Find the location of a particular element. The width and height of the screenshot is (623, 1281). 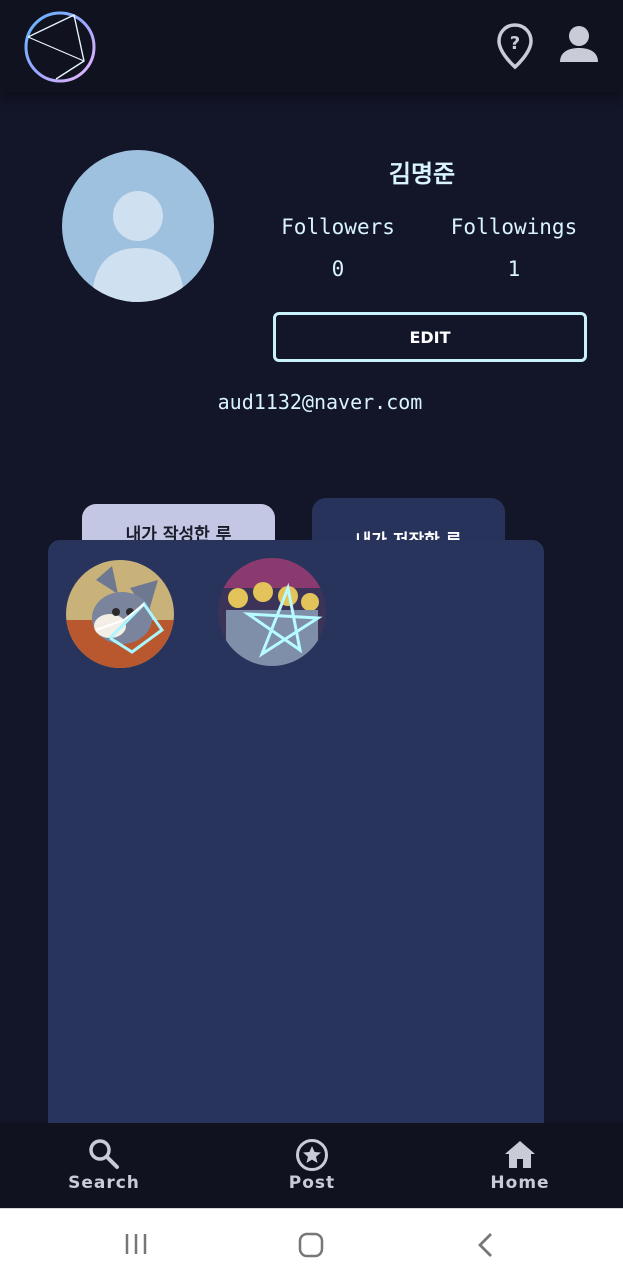

nav-post-label: Post is located at coordinates (312, 1183).